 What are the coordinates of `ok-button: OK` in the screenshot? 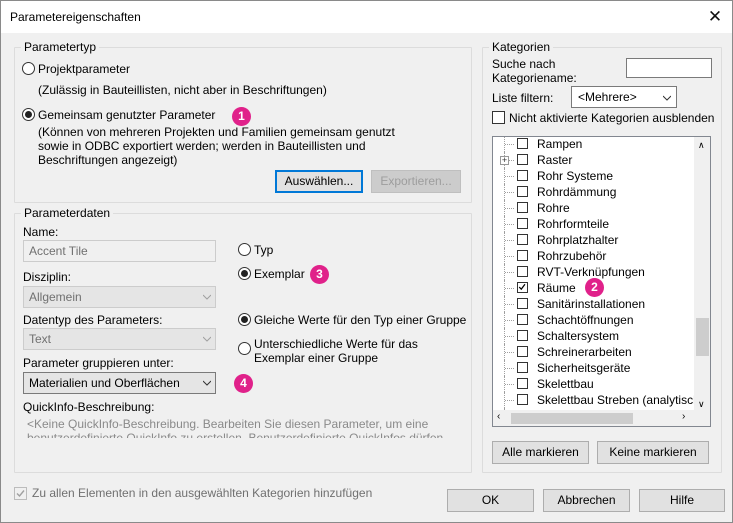 It's located at (490, 500).